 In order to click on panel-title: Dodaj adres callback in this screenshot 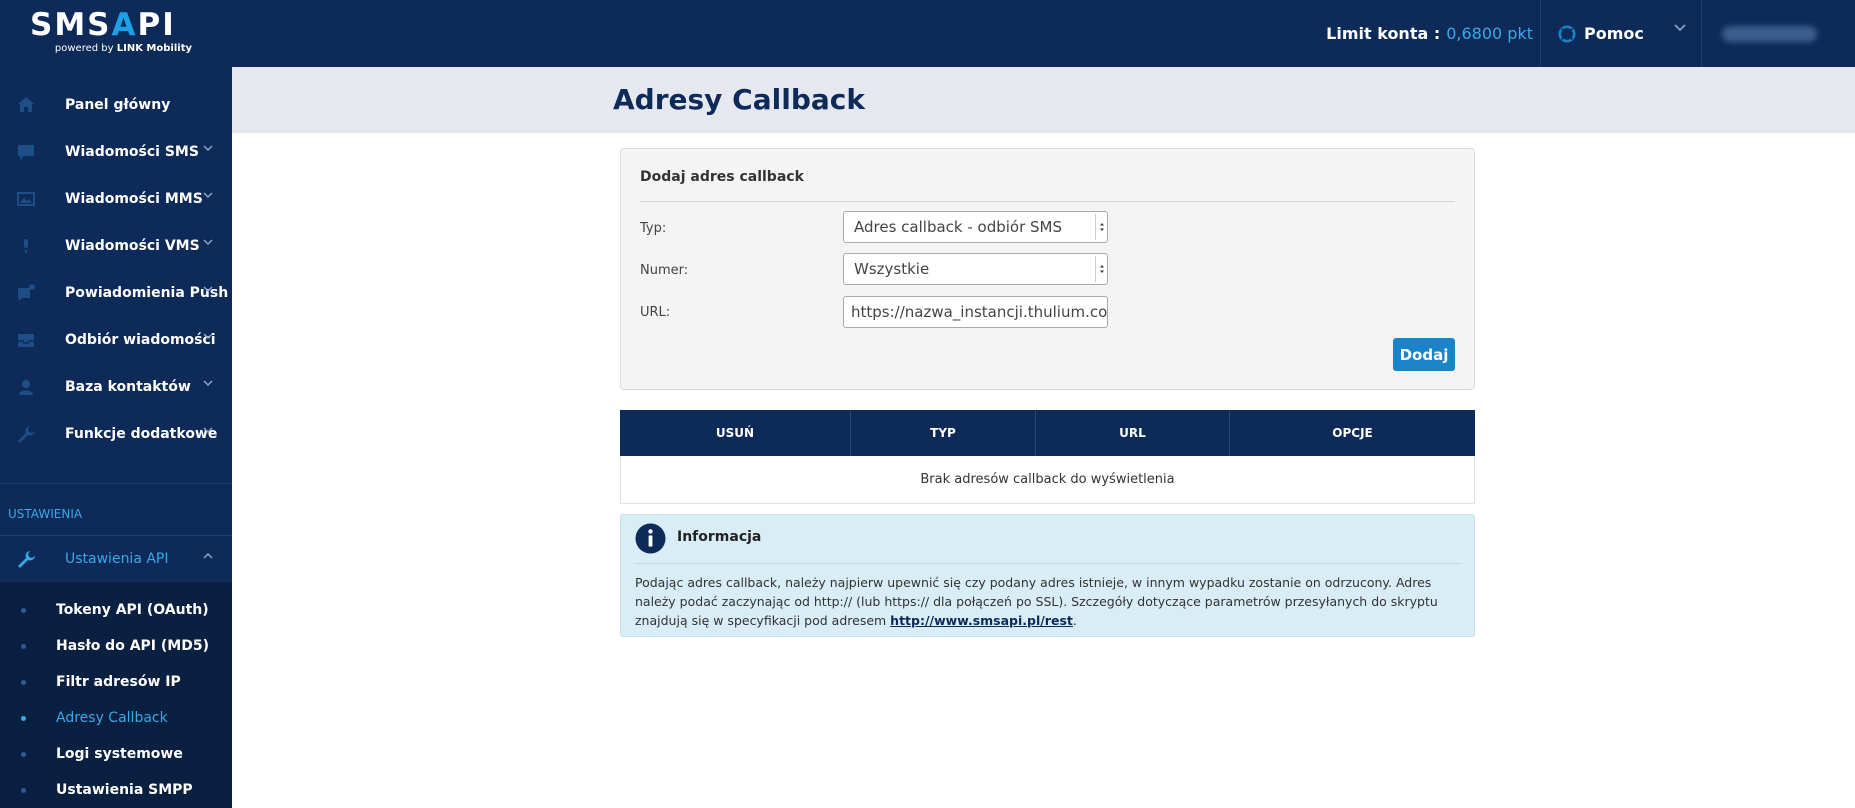, I will do `click(722, 177)`.